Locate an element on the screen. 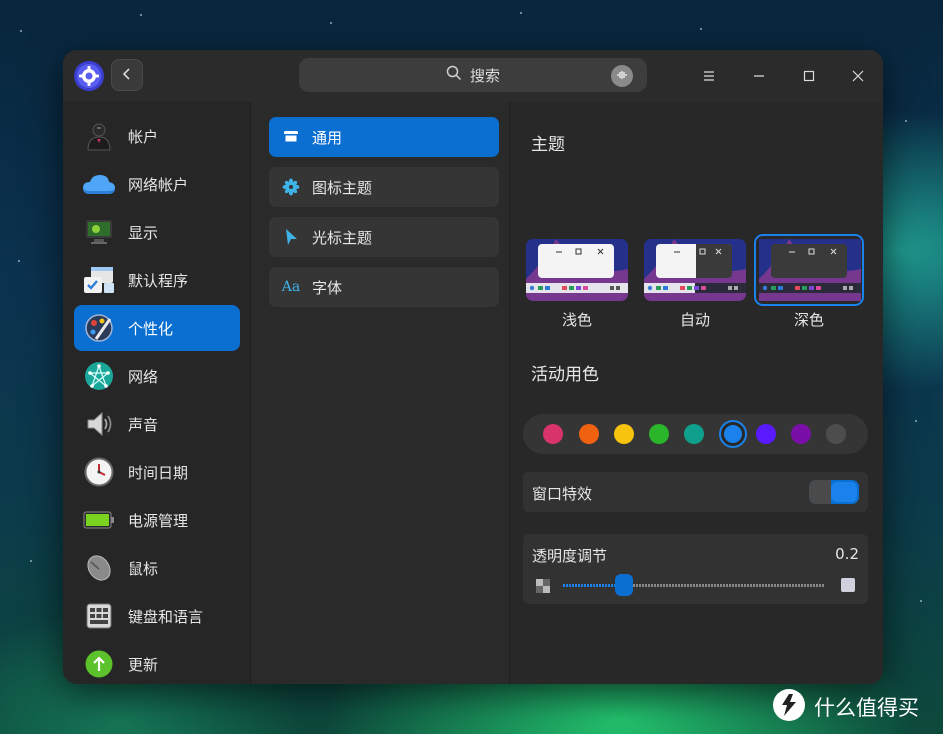  sidebar-item-personalization: 个性化 is located at coordinates (157, 328).